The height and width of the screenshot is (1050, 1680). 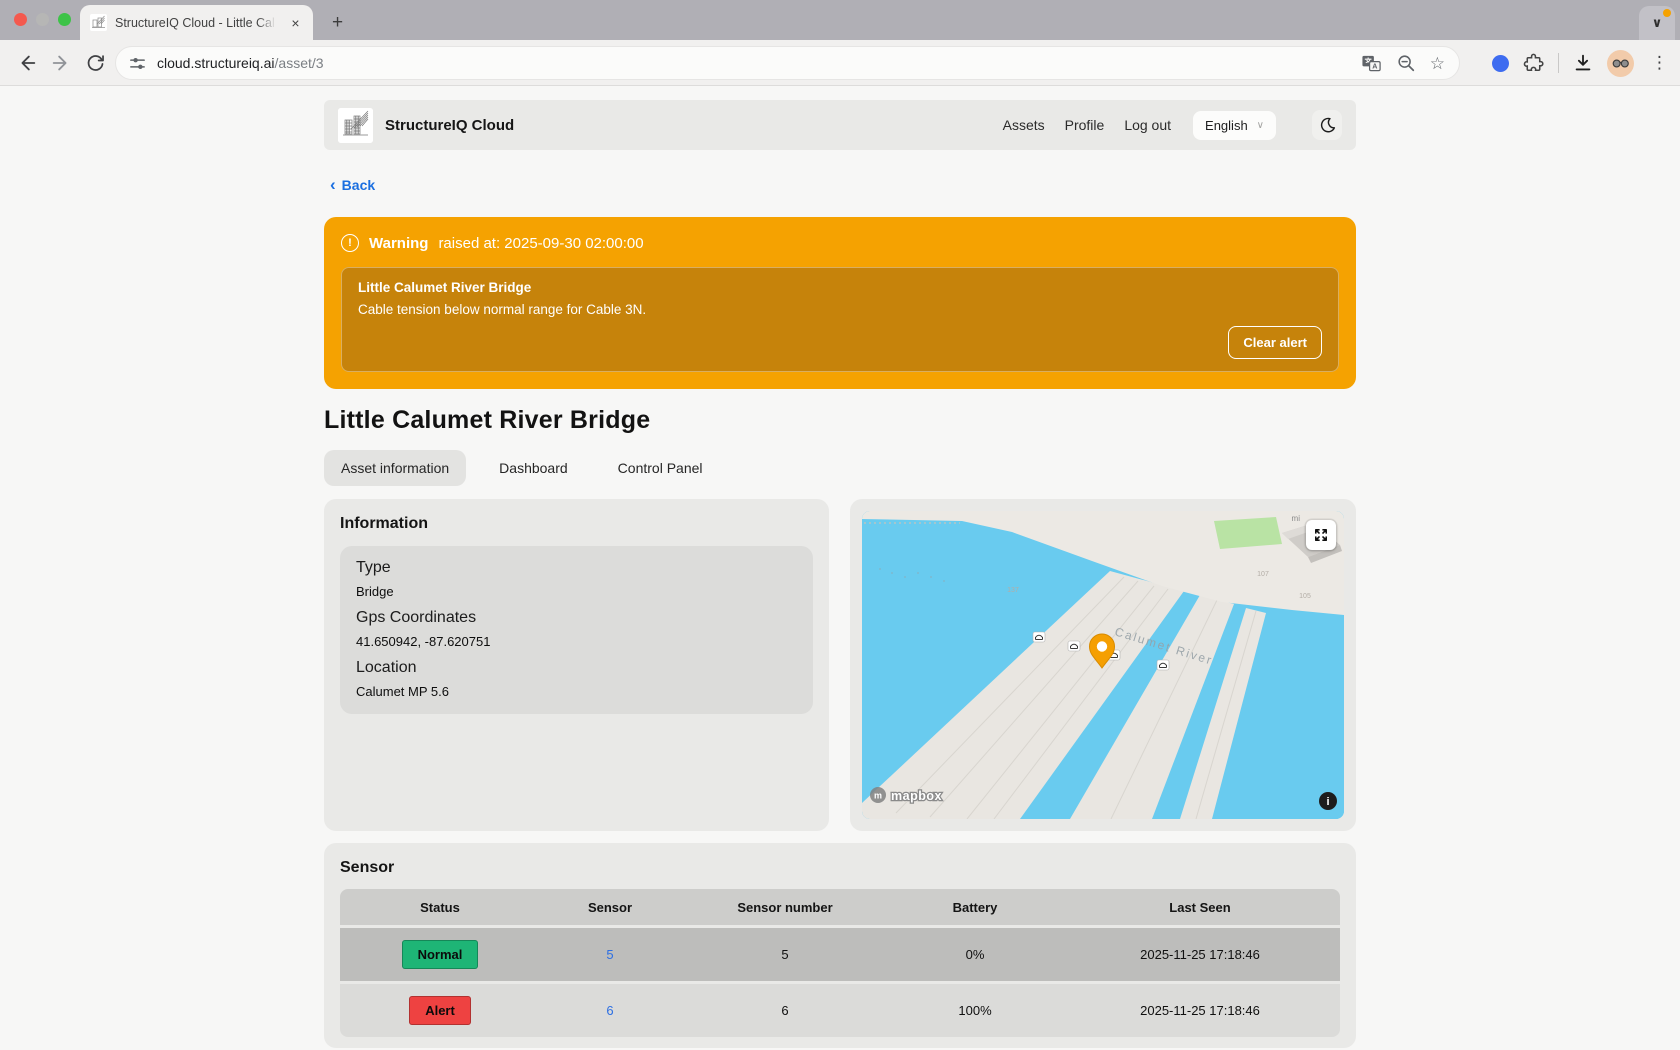 I want to click on address-bar: cloud.structureiq.ai/asset/3 A ☆, so click(x=787, y=63).